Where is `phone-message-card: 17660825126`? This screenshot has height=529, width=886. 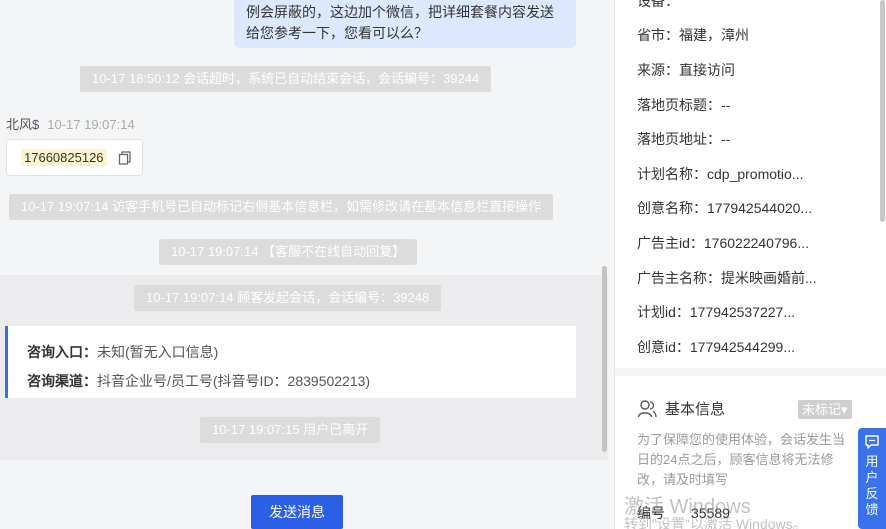 phone-message-card: 17660825126 is located at coordinates (74, 157).